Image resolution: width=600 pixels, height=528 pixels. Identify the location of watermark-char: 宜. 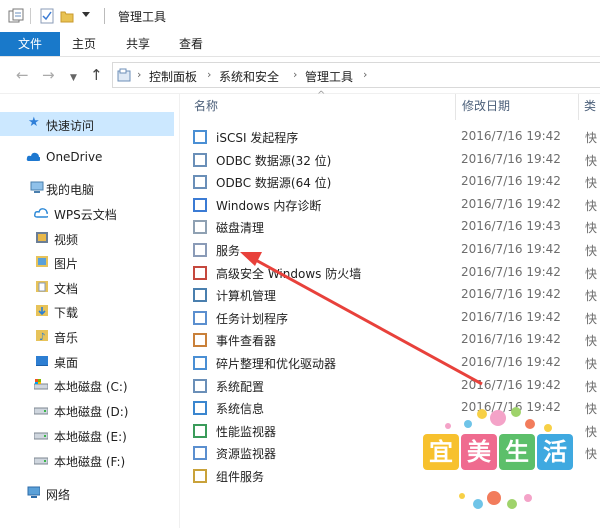
(441, 452).